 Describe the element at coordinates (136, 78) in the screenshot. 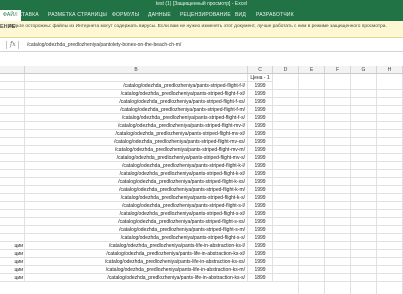

I see `cell-b` at that location.